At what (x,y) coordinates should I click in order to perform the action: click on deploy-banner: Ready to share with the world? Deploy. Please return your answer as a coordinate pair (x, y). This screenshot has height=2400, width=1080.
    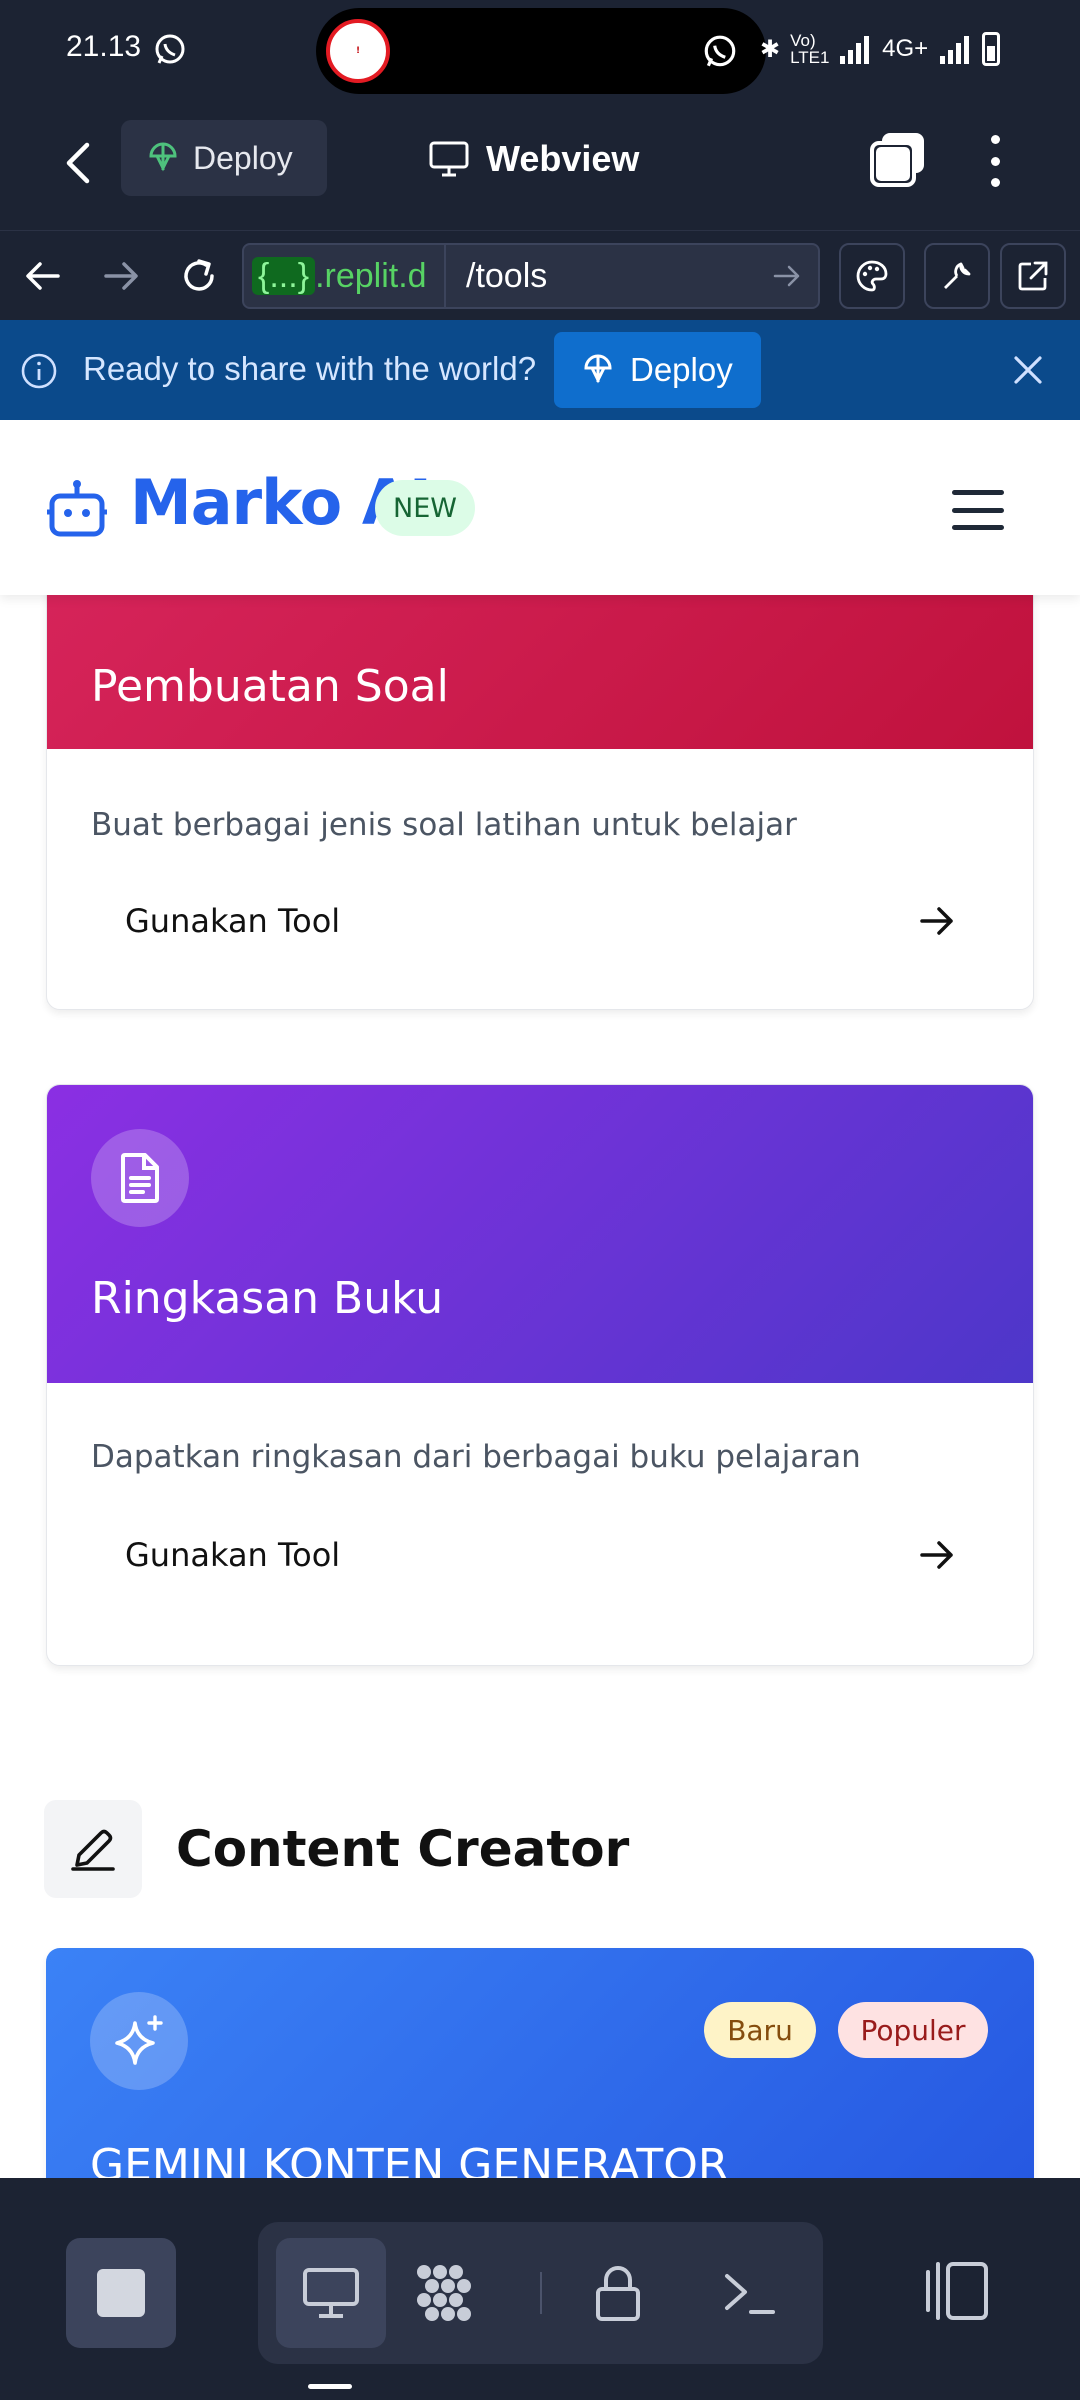
    Looking at the image, I should click on (540, 370).